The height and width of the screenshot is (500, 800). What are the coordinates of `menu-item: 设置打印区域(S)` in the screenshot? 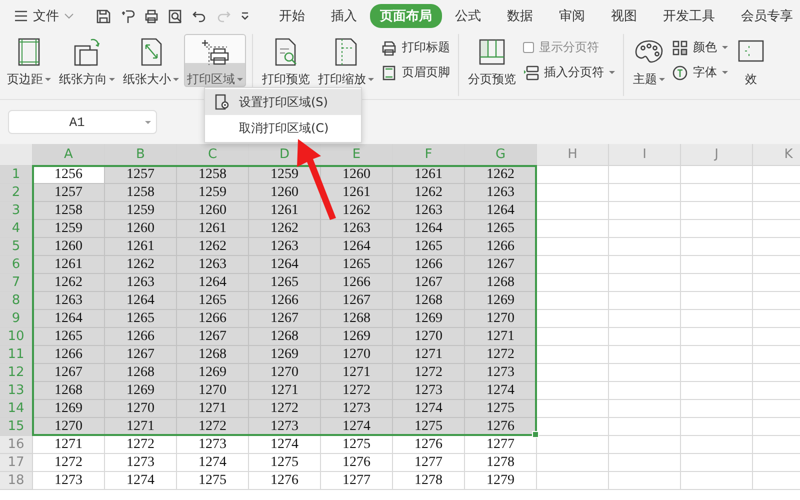 It's located at (283, 102).